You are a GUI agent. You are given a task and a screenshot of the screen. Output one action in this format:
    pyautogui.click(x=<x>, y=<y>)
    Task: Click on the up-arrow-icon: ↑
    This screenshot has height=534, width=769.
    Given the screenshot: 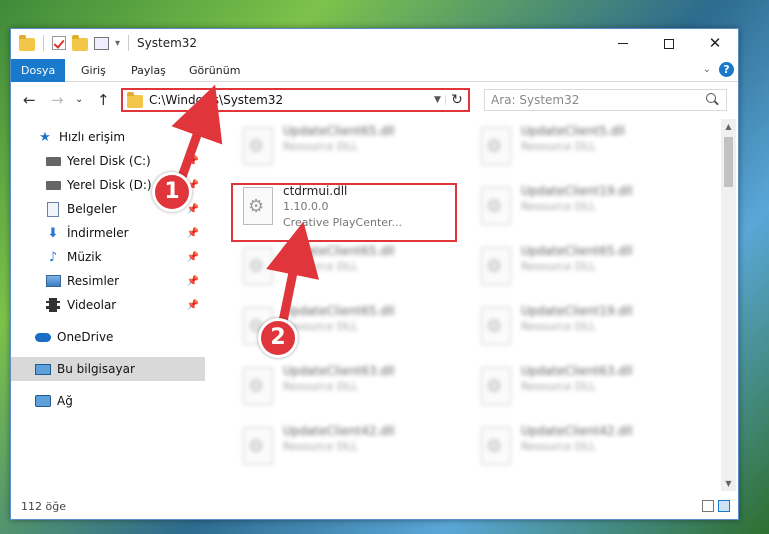 What is the action you would take?
    pyautogui.click(x=103, y=100)
    